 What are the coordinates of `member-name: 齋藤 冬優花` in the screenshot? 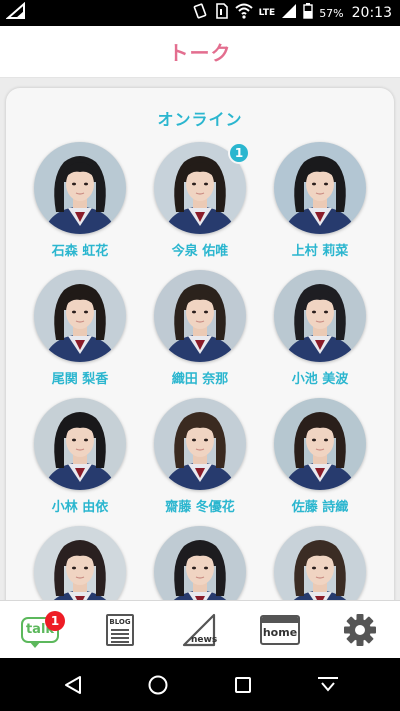 It's located at (200, 507).